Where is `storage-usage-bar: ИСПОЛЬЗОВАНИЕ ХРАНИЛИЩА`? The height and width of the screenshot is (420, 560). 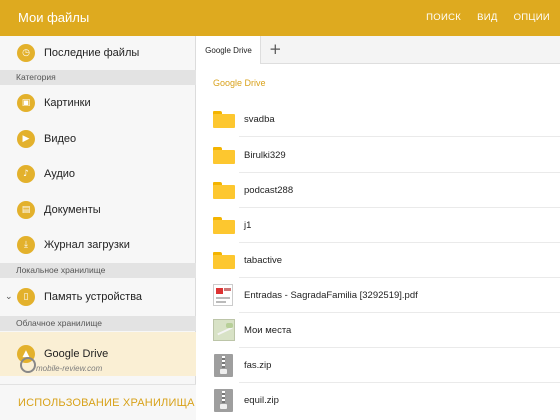
storage-usage-bar: ИСПОЛЬЗОВАНИЕ ХРАНИЛИЩА is located at coordinates (98, 402).